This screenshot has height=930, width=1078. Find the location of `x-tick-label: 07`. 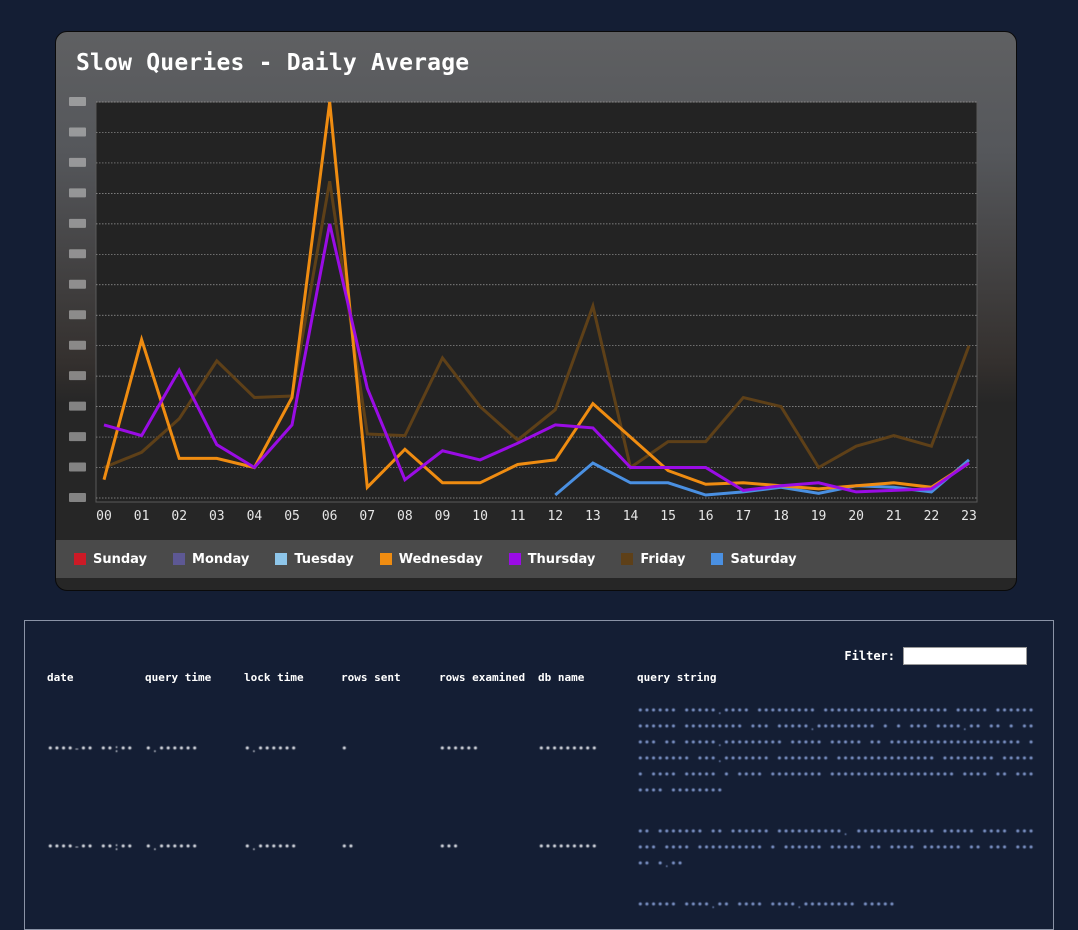

x-tick-label: 07 is located at coordinates (367, 516).